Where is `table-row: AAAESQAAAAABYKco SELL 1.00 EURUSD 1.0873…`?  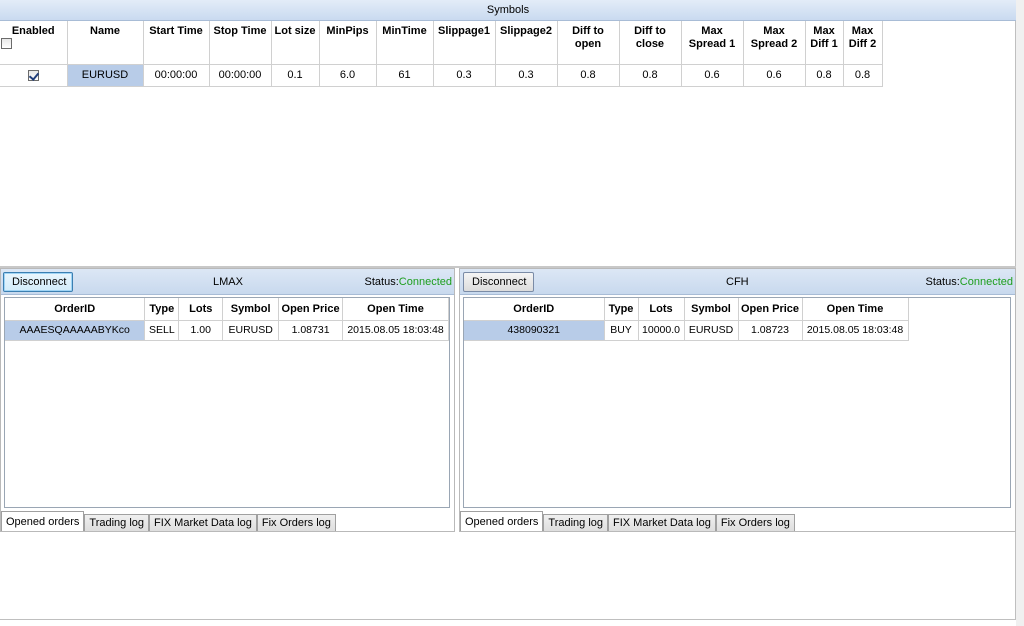 table-row: AAAESQAAAAABYKco SELL 1.00 EURUSD 1.0873… is located at coordinates (227, 330).